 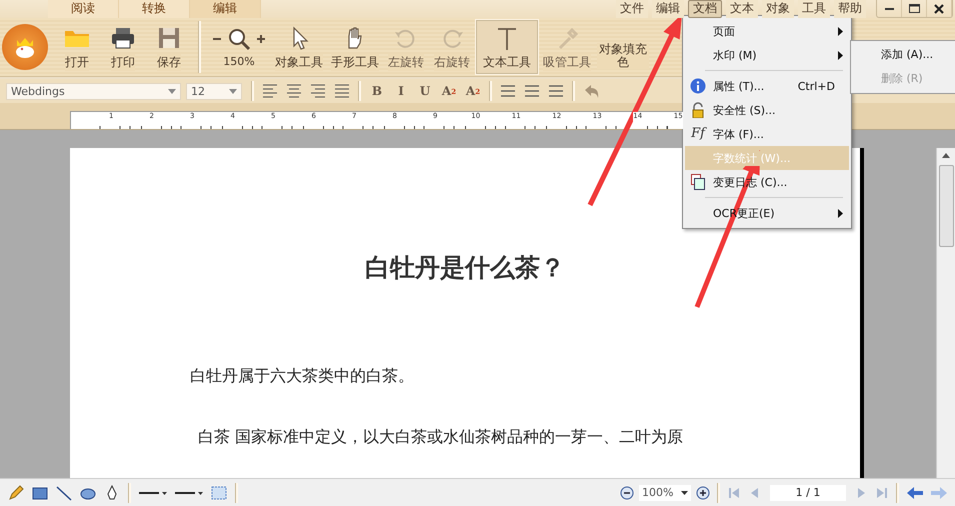 What do you see at coordinates (698, 86) in the screenshot?
I see `info-icon` at bounding box center [698, 86].